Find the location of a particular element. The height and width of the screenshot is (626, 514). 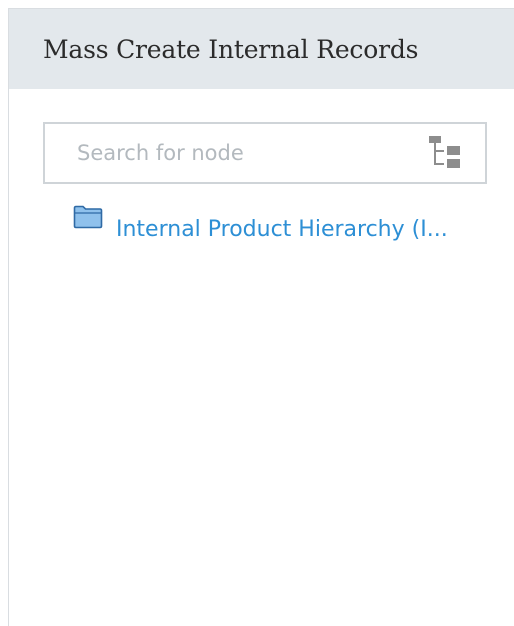

node-search-input is located at coordinates (230, 153).